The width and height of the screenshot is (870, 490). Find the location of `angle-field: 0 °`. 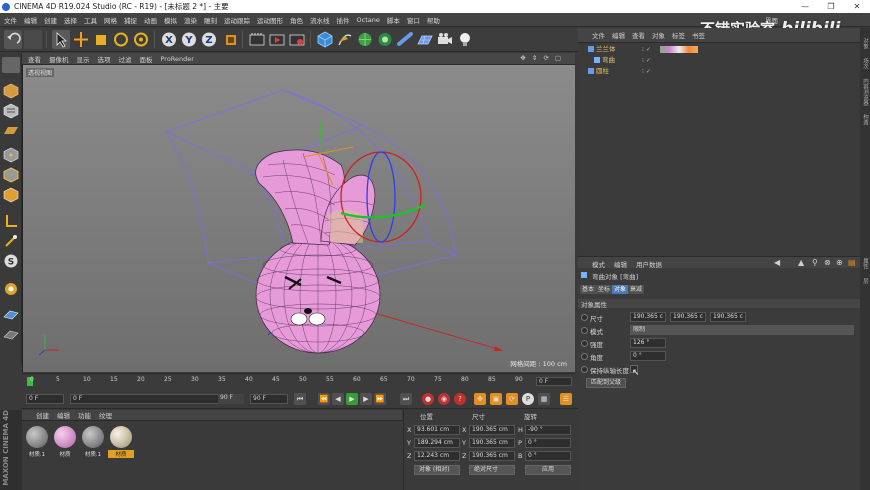

angle-field: 0 ° is located at coordinates (648, 356).